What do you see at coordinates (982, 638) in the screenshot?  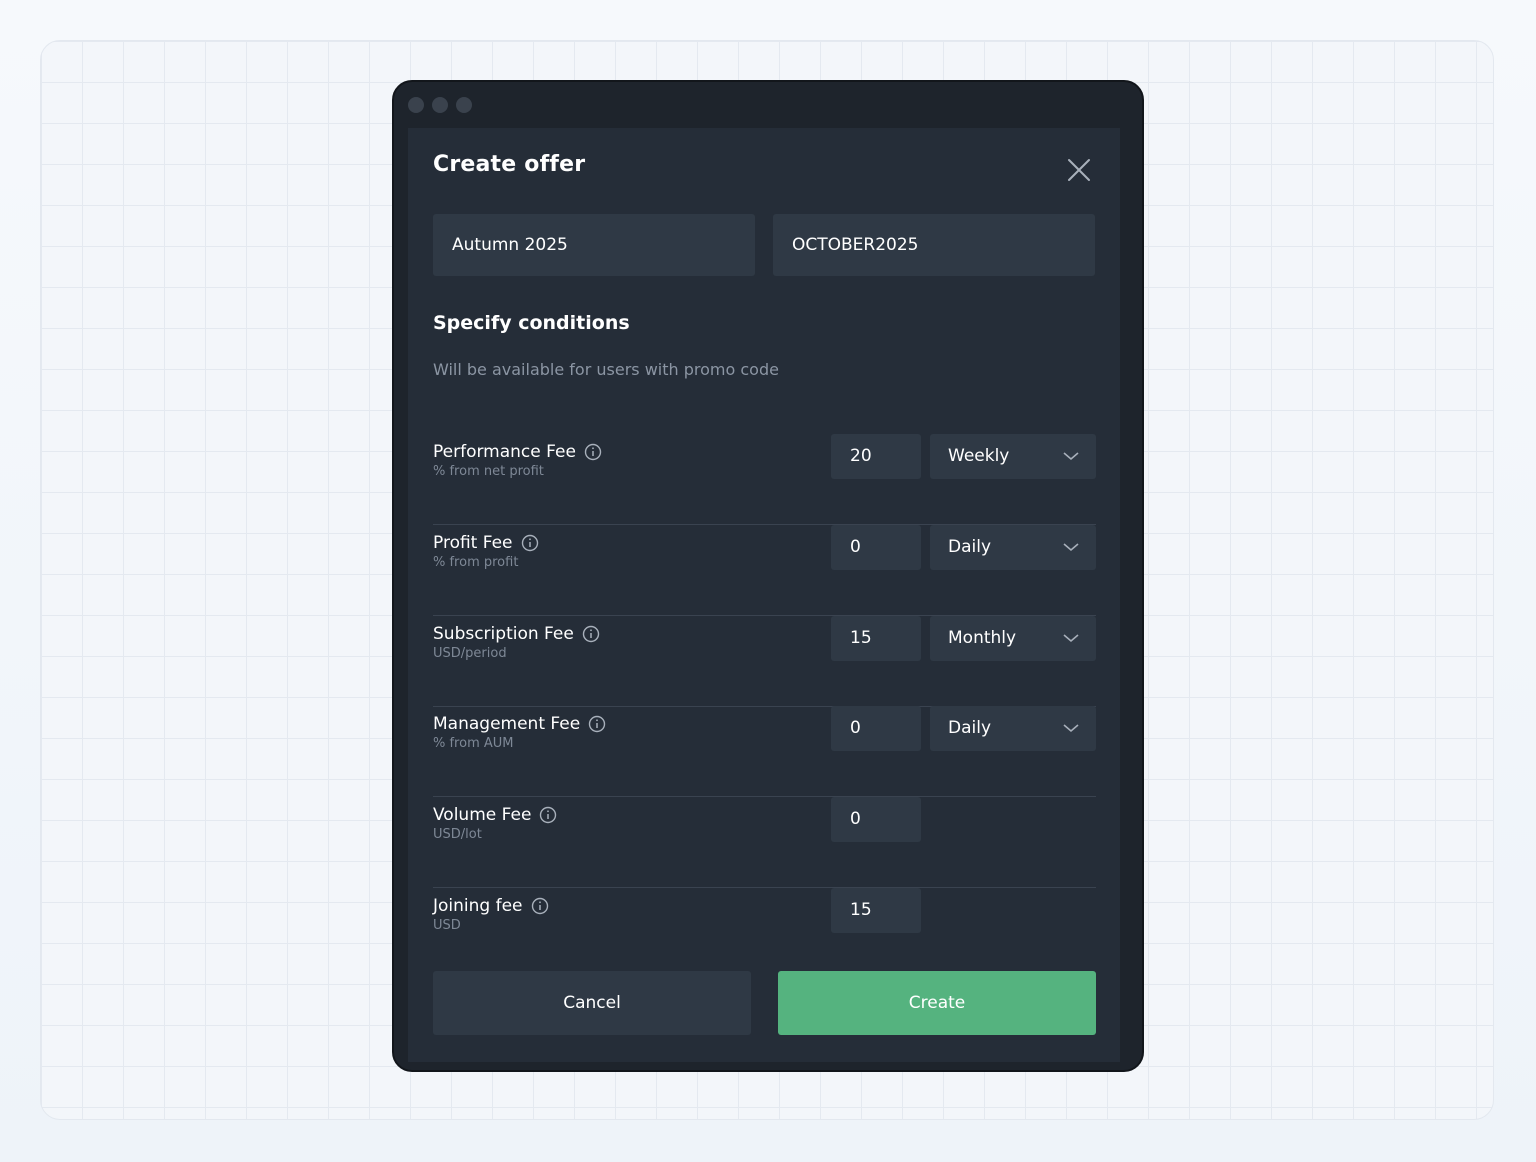 I see `period-select-value: Monthly` at bounding box center [982, 638].